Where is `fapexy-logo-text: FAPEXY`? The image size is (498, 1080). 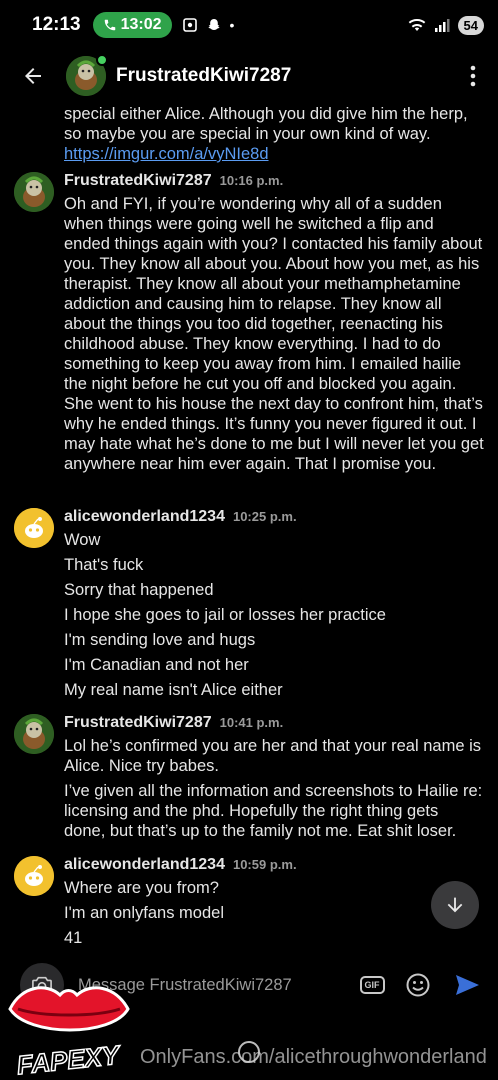 fapexy-logo-text: FAPEXY is located at coordinates (69, 1058).